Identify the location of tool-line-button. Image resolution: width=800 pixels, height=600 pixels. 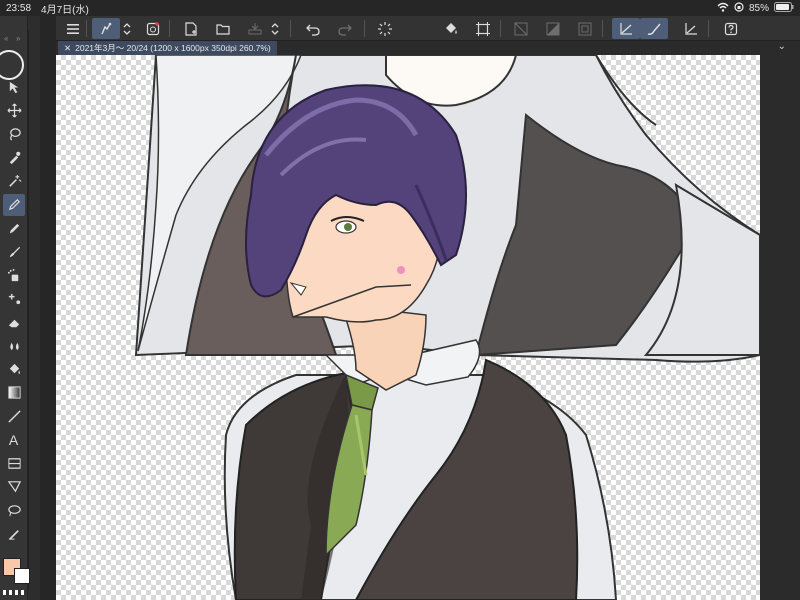
(14, 416).